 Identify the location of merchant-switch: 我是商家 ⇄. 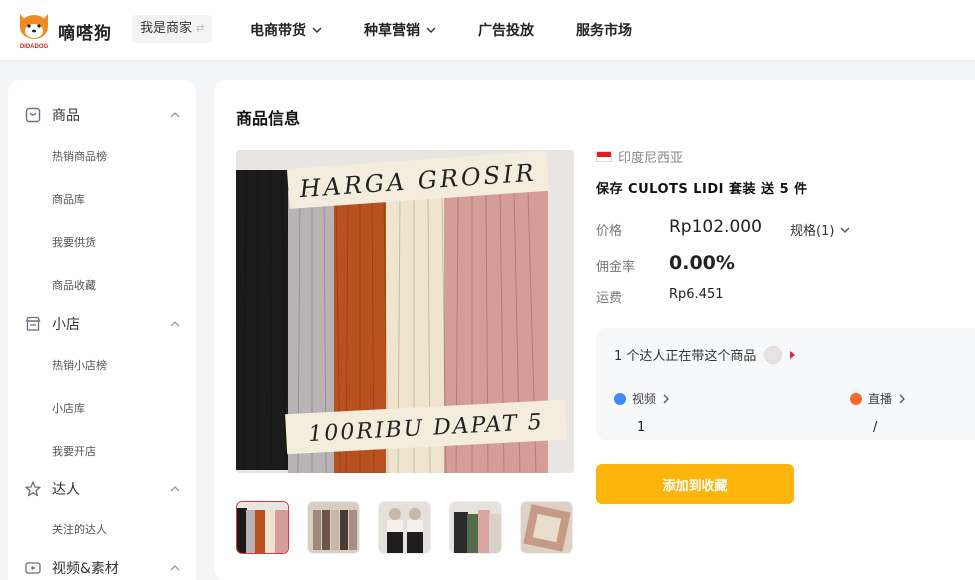
(172, 29).